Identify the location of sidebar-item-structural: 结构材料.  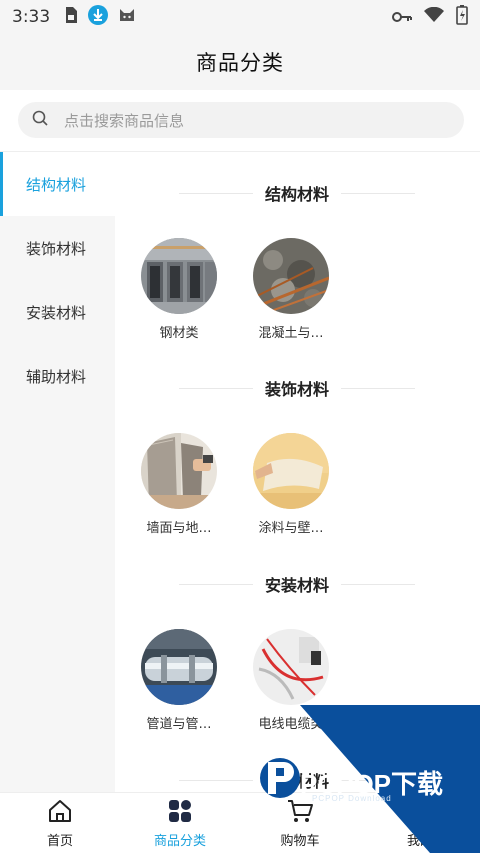
(57, 184).